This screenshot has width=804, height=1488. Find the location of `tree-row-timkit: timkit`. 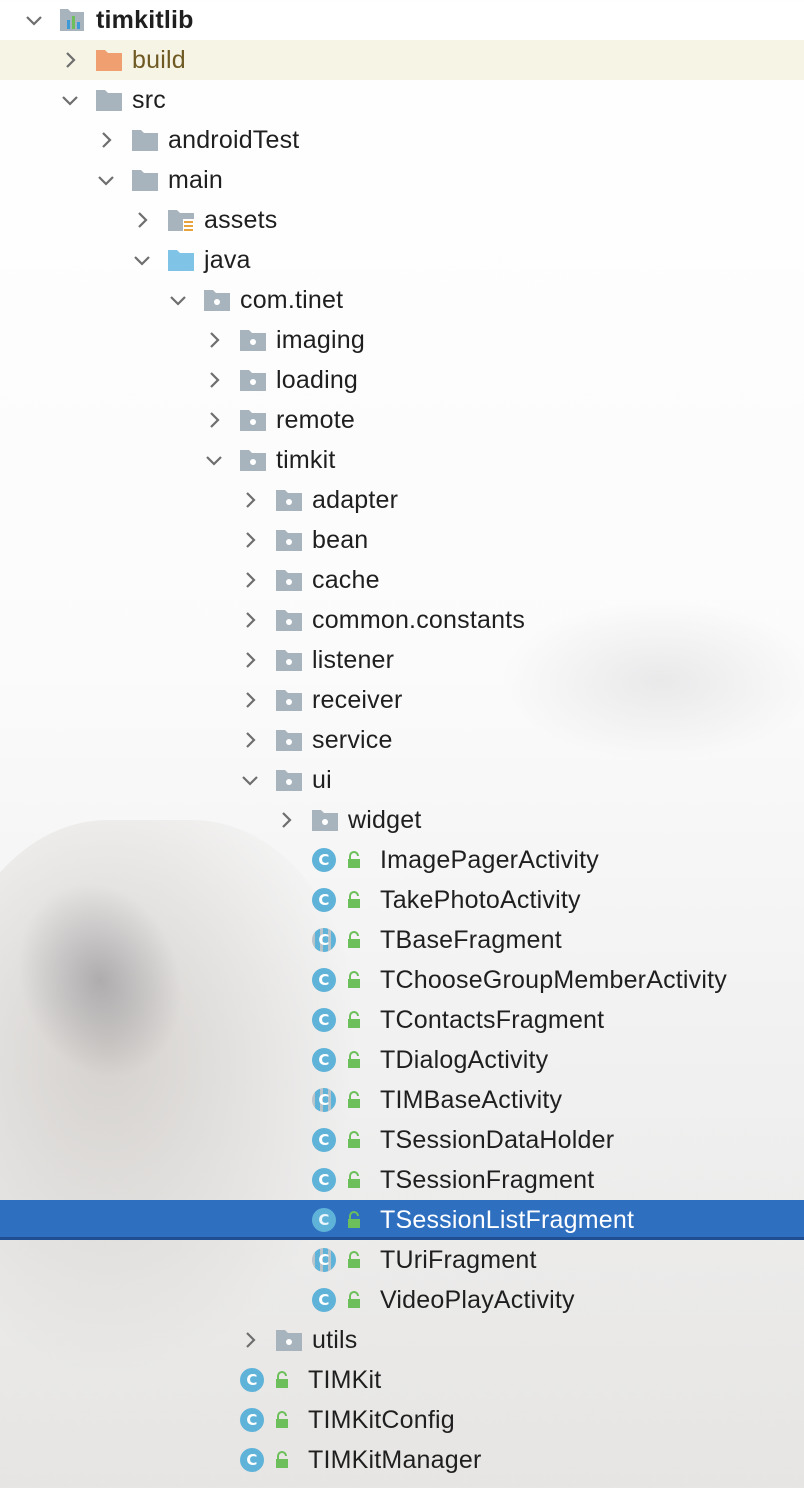

tree-row-timkit: timkit is located at coordinates (402, 460).